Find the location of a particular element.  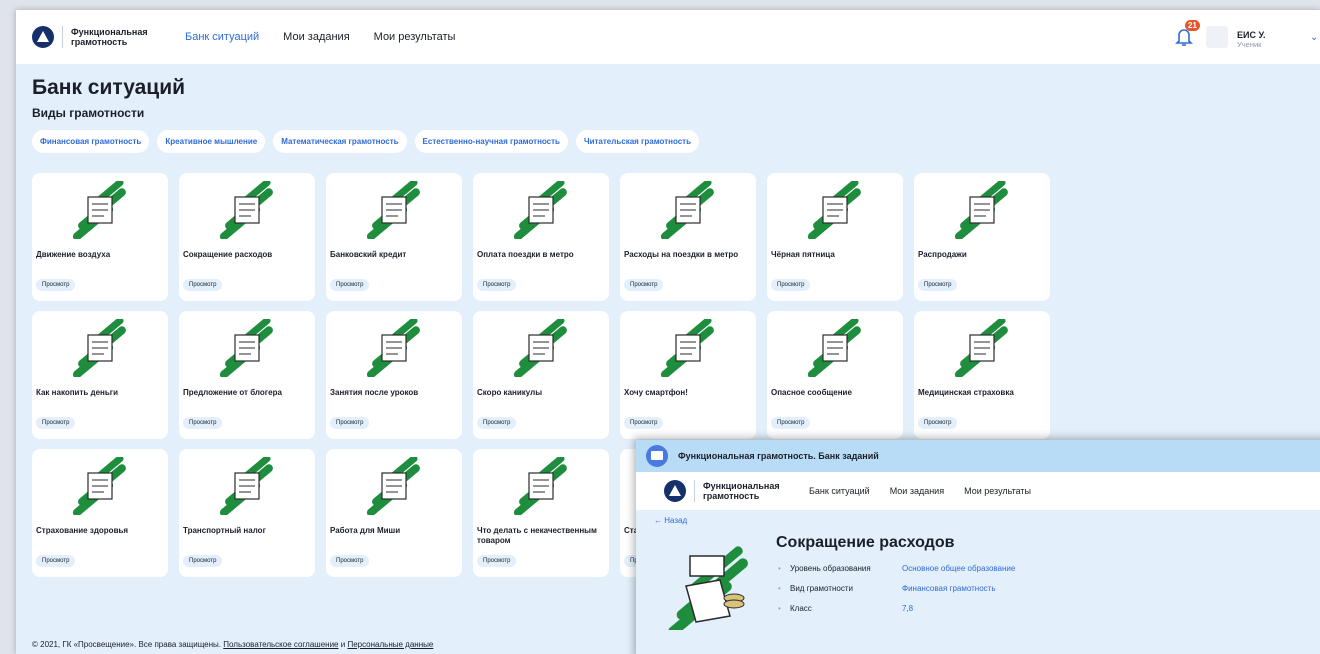

situation-card: Движение воздуха Просмотр is located at coordinates (100, 237).